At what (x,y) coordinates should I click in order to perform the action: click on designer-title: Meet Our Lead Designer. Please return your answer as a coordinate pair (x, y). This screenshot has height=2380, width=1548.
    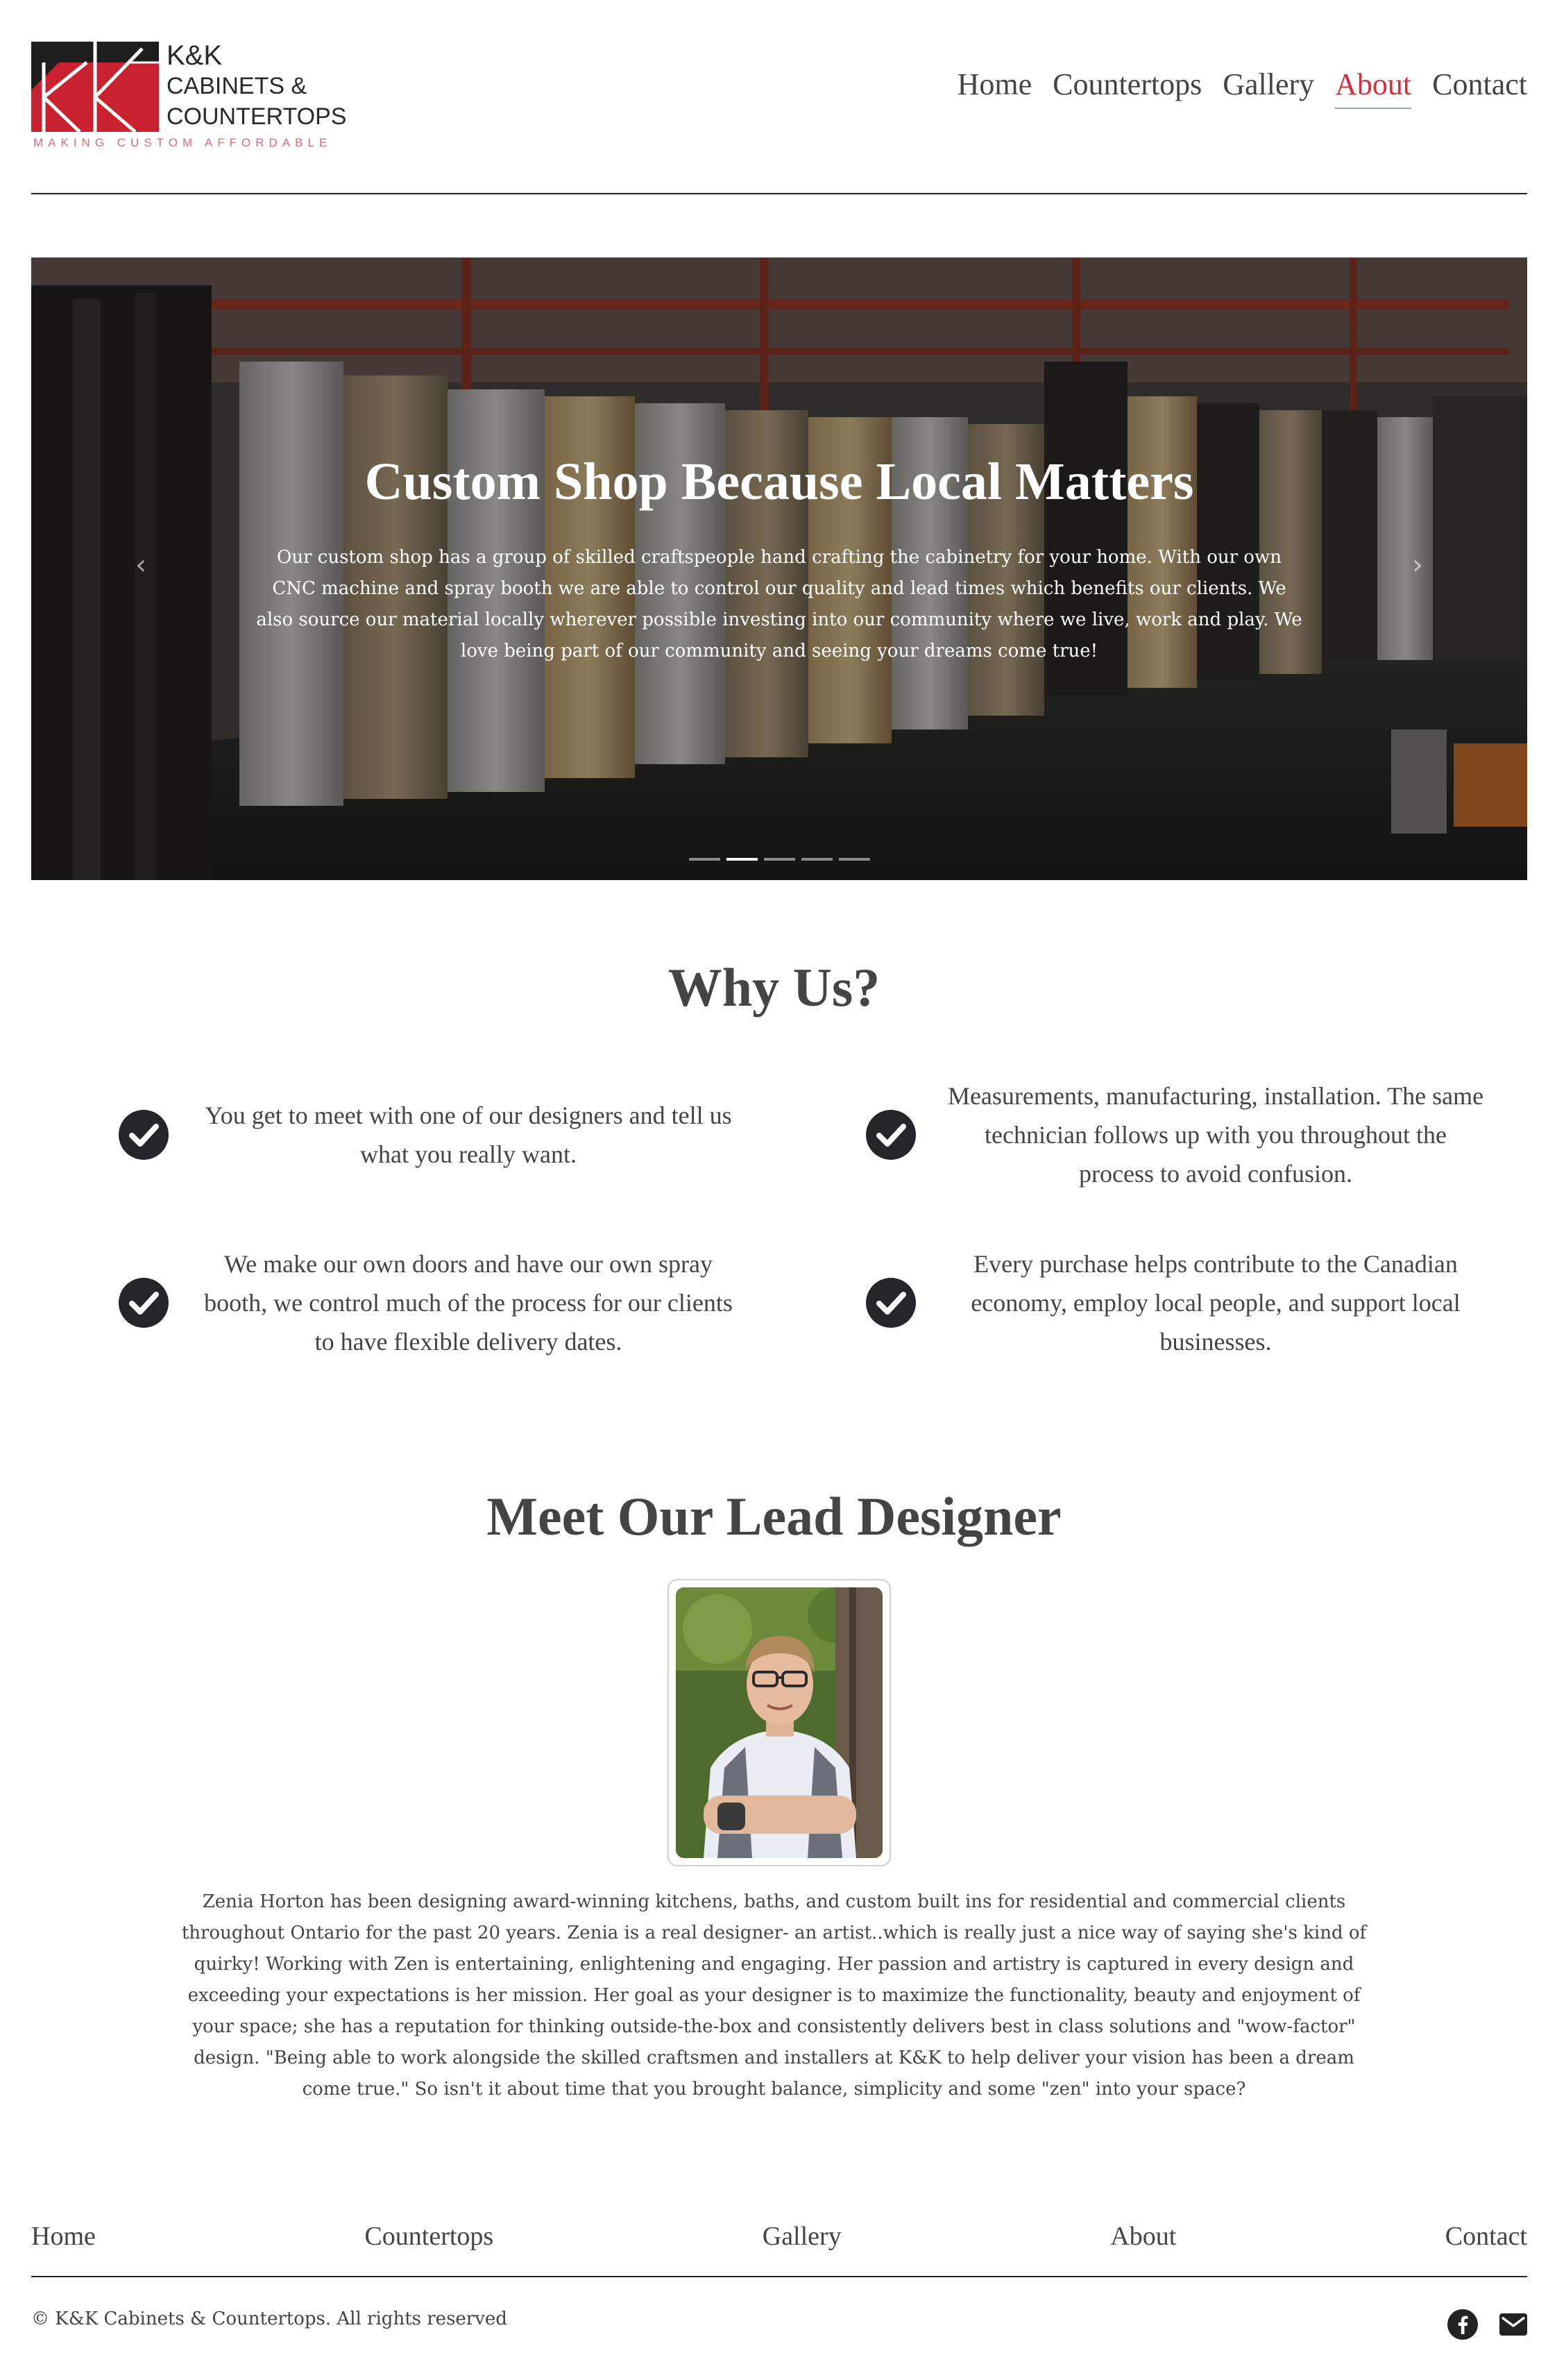
    Looking at the image, I should click on (774, 1516).